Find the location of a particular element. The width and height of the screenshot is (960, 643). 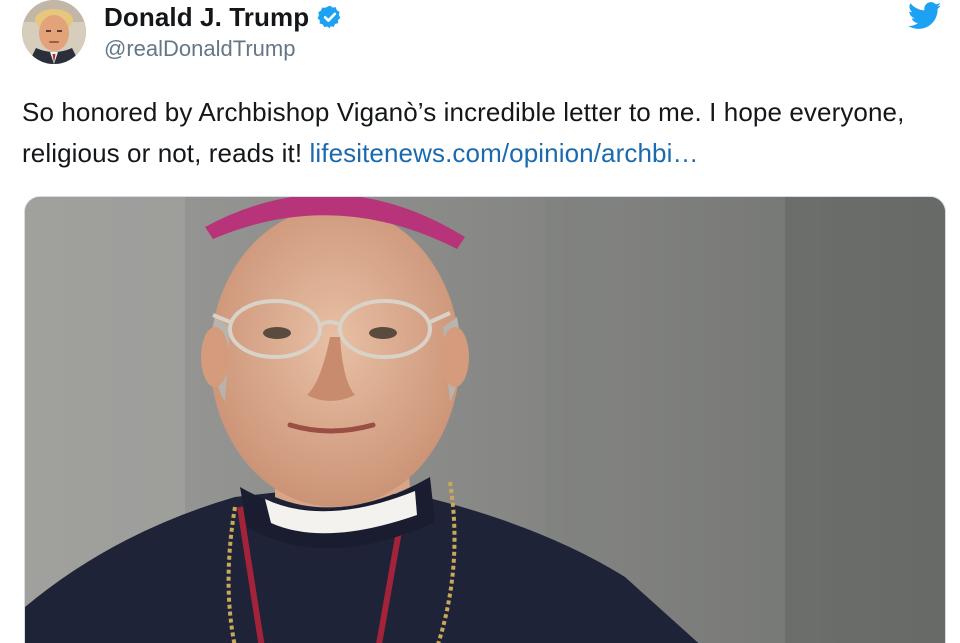

verified-badge-icon is located at coordinates (330, 17).